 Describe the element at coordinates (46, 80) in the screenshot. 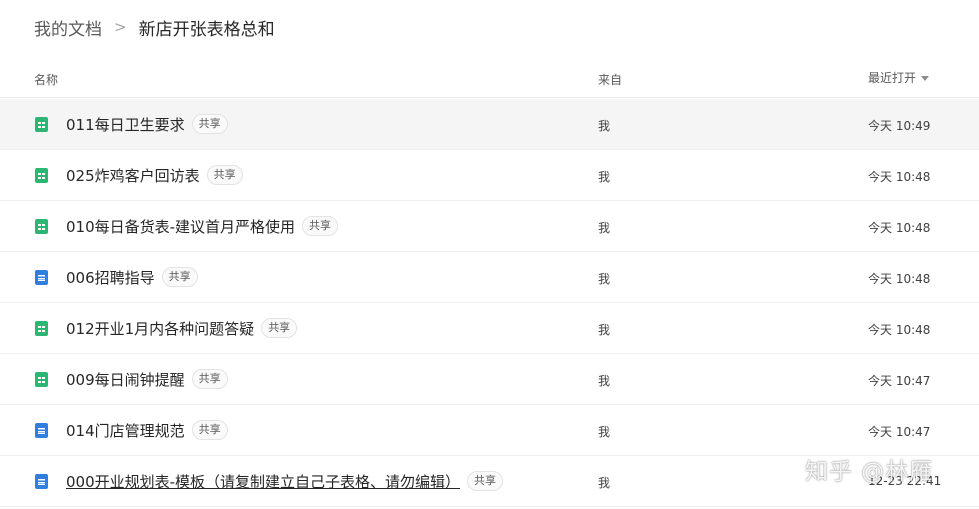

I see `column-header-name: 名称` at that location.